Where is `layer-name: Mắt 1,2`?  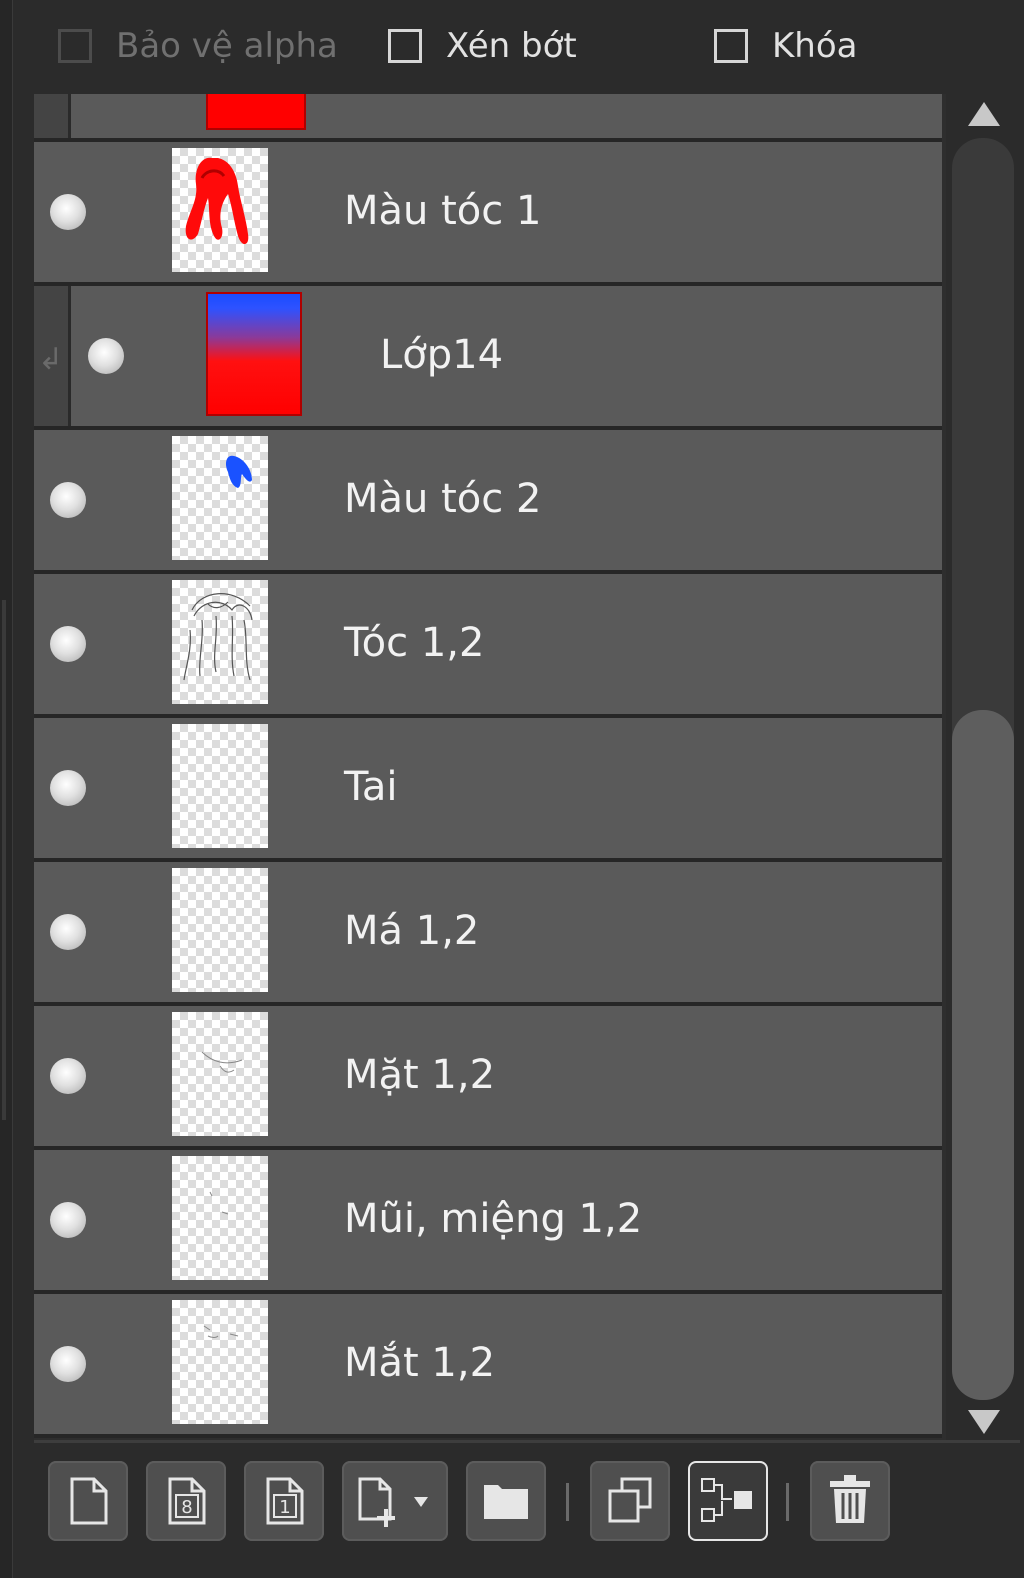 layer-name: Mắt 1,2 is located at coordinates (420, 1363).